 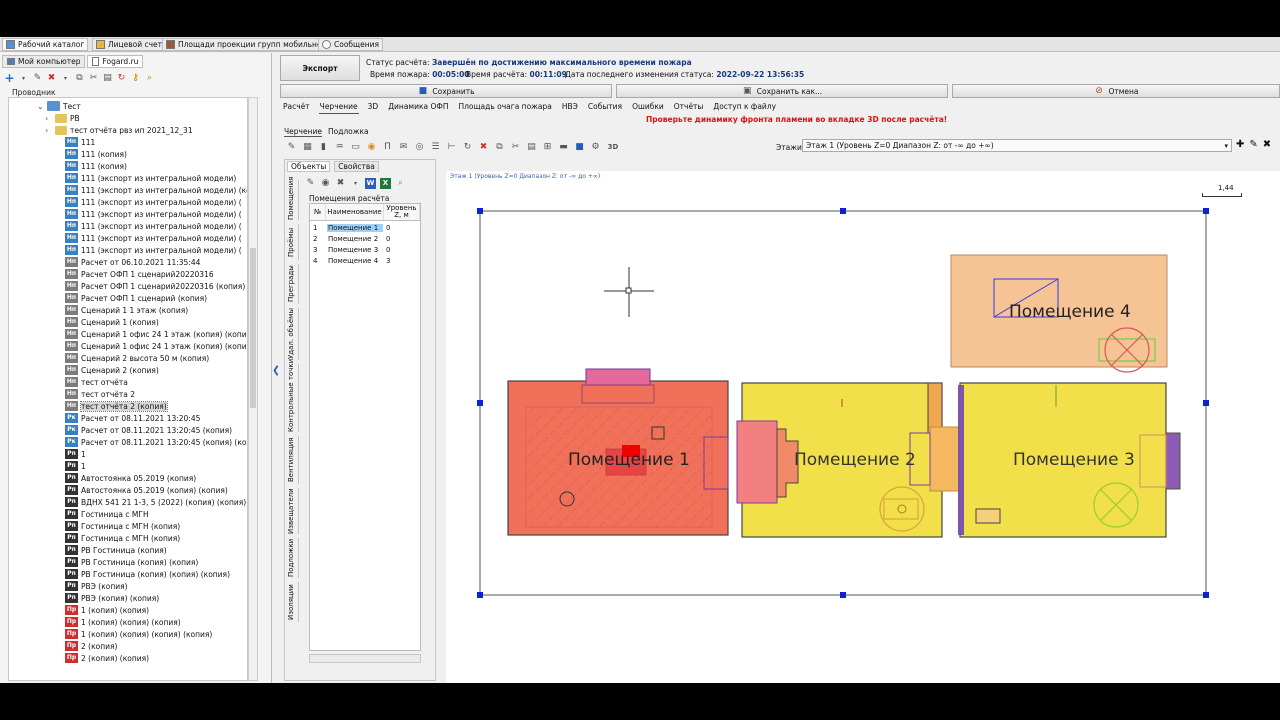 I want to click on tree-item: › тест отчёта рвз ип 2021_12_31, so click(x=119, y=130).